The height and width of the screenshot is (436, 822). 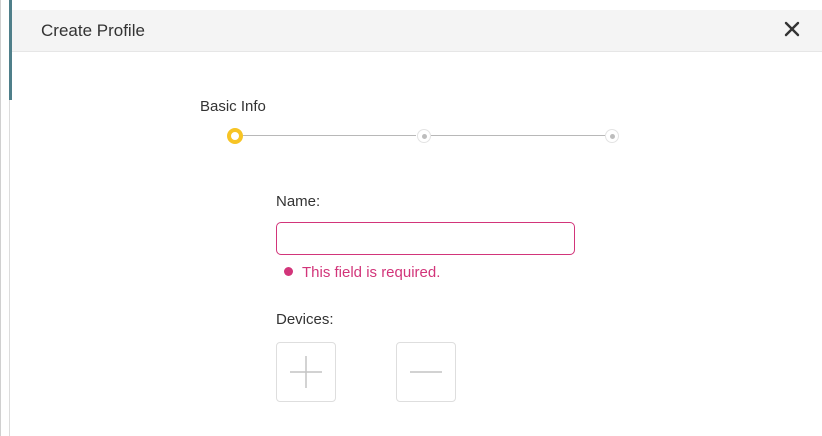 What do you see at coordinates (298, 201) in the screenshot?
I see `name-label: Name:` at bounding box center [298, 201].